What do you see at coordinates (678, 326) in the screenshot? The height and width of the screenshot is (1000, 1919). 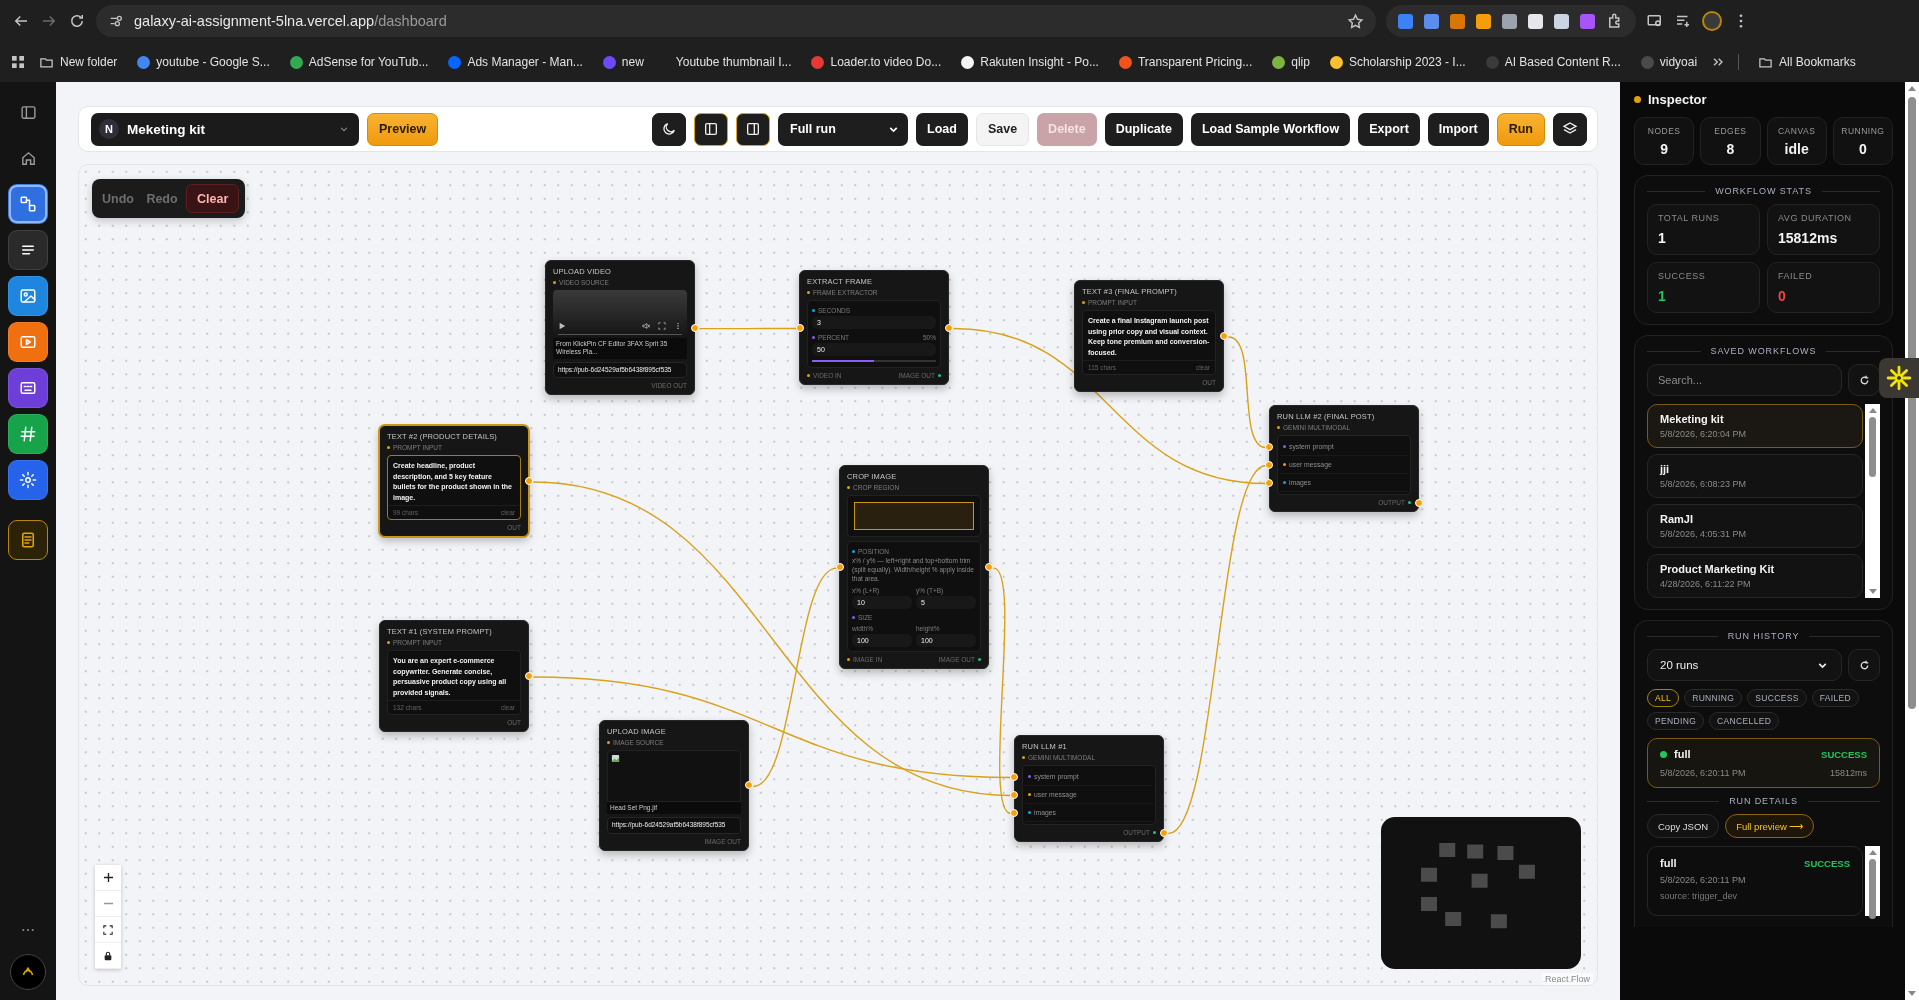 I see `more-icon` at bounding box center [678, 326].